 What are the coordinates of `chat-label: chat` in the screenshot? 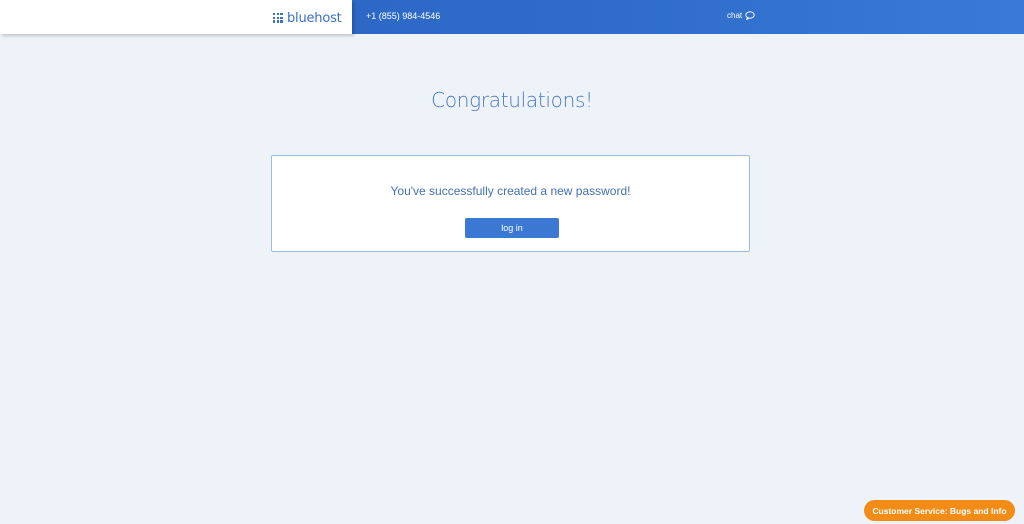 It's located at (735, 15).